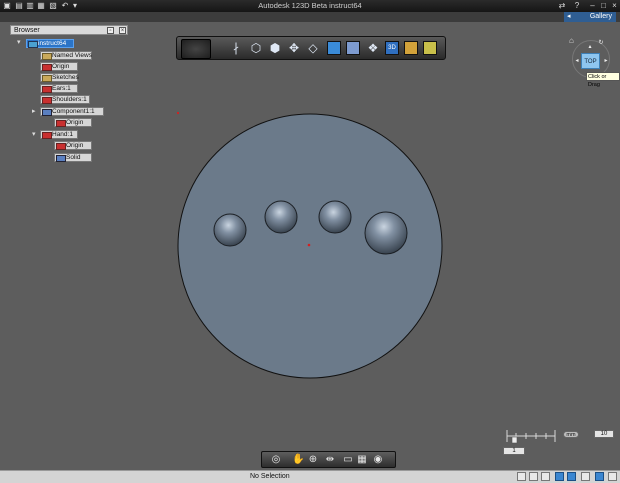 The width and height of the screenshot is (620, 483). I want to click on tree-node-origin: Origin, so click(59, 66).